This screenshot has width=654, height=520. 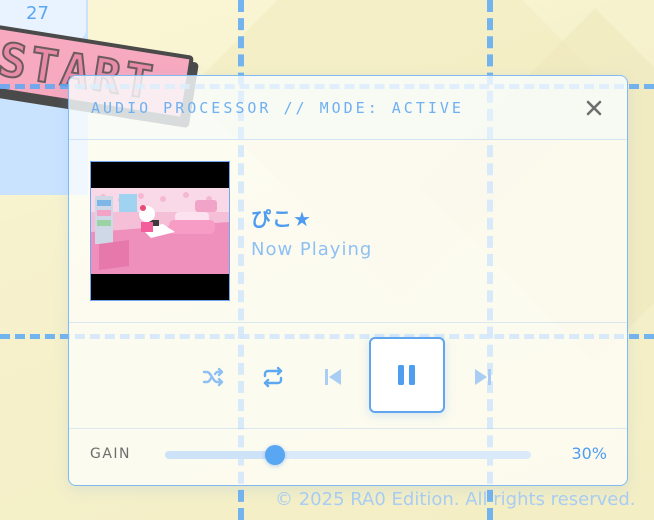 I want to click on next-button, so click(x=483, y=377).